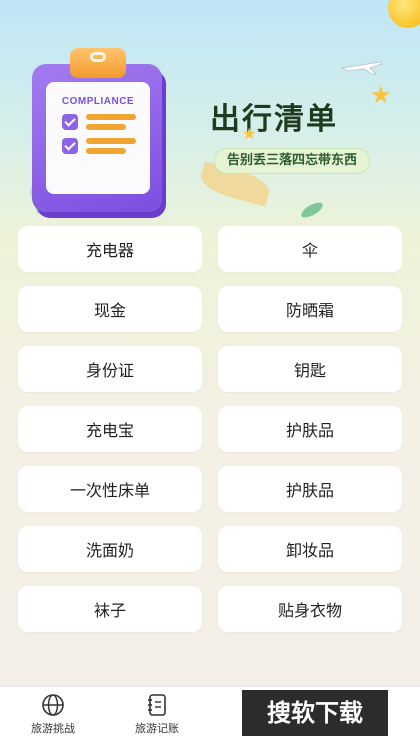 The width and height of the screenshot is (420, 746). I want to click on watermark-overlay: 搜软下载, so click(315, 713).